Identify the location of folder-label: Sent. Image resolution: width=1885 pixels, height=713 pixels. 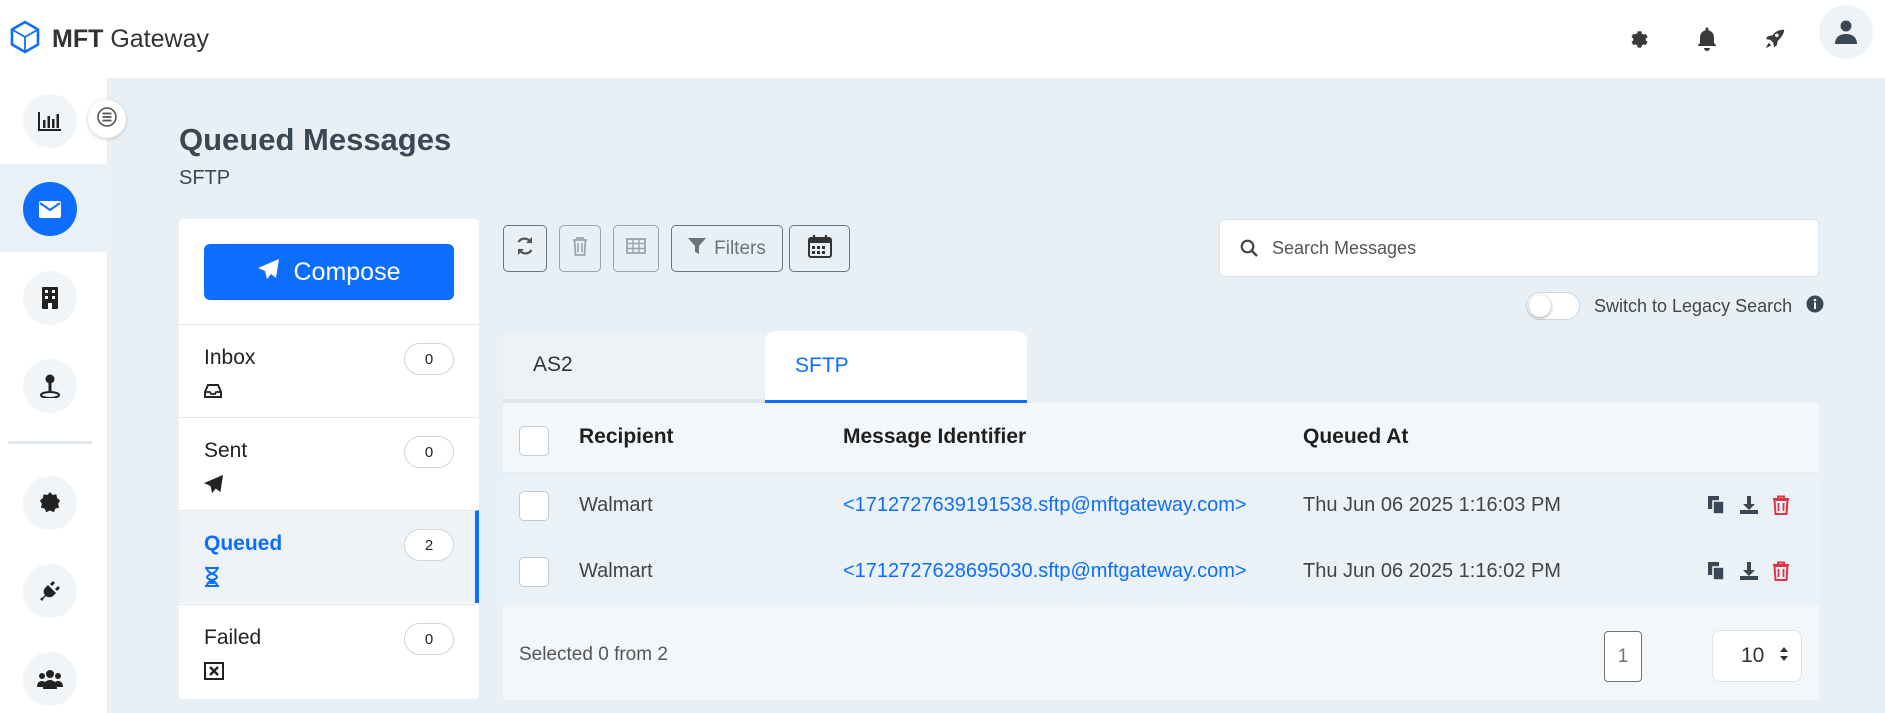
(226, 450).